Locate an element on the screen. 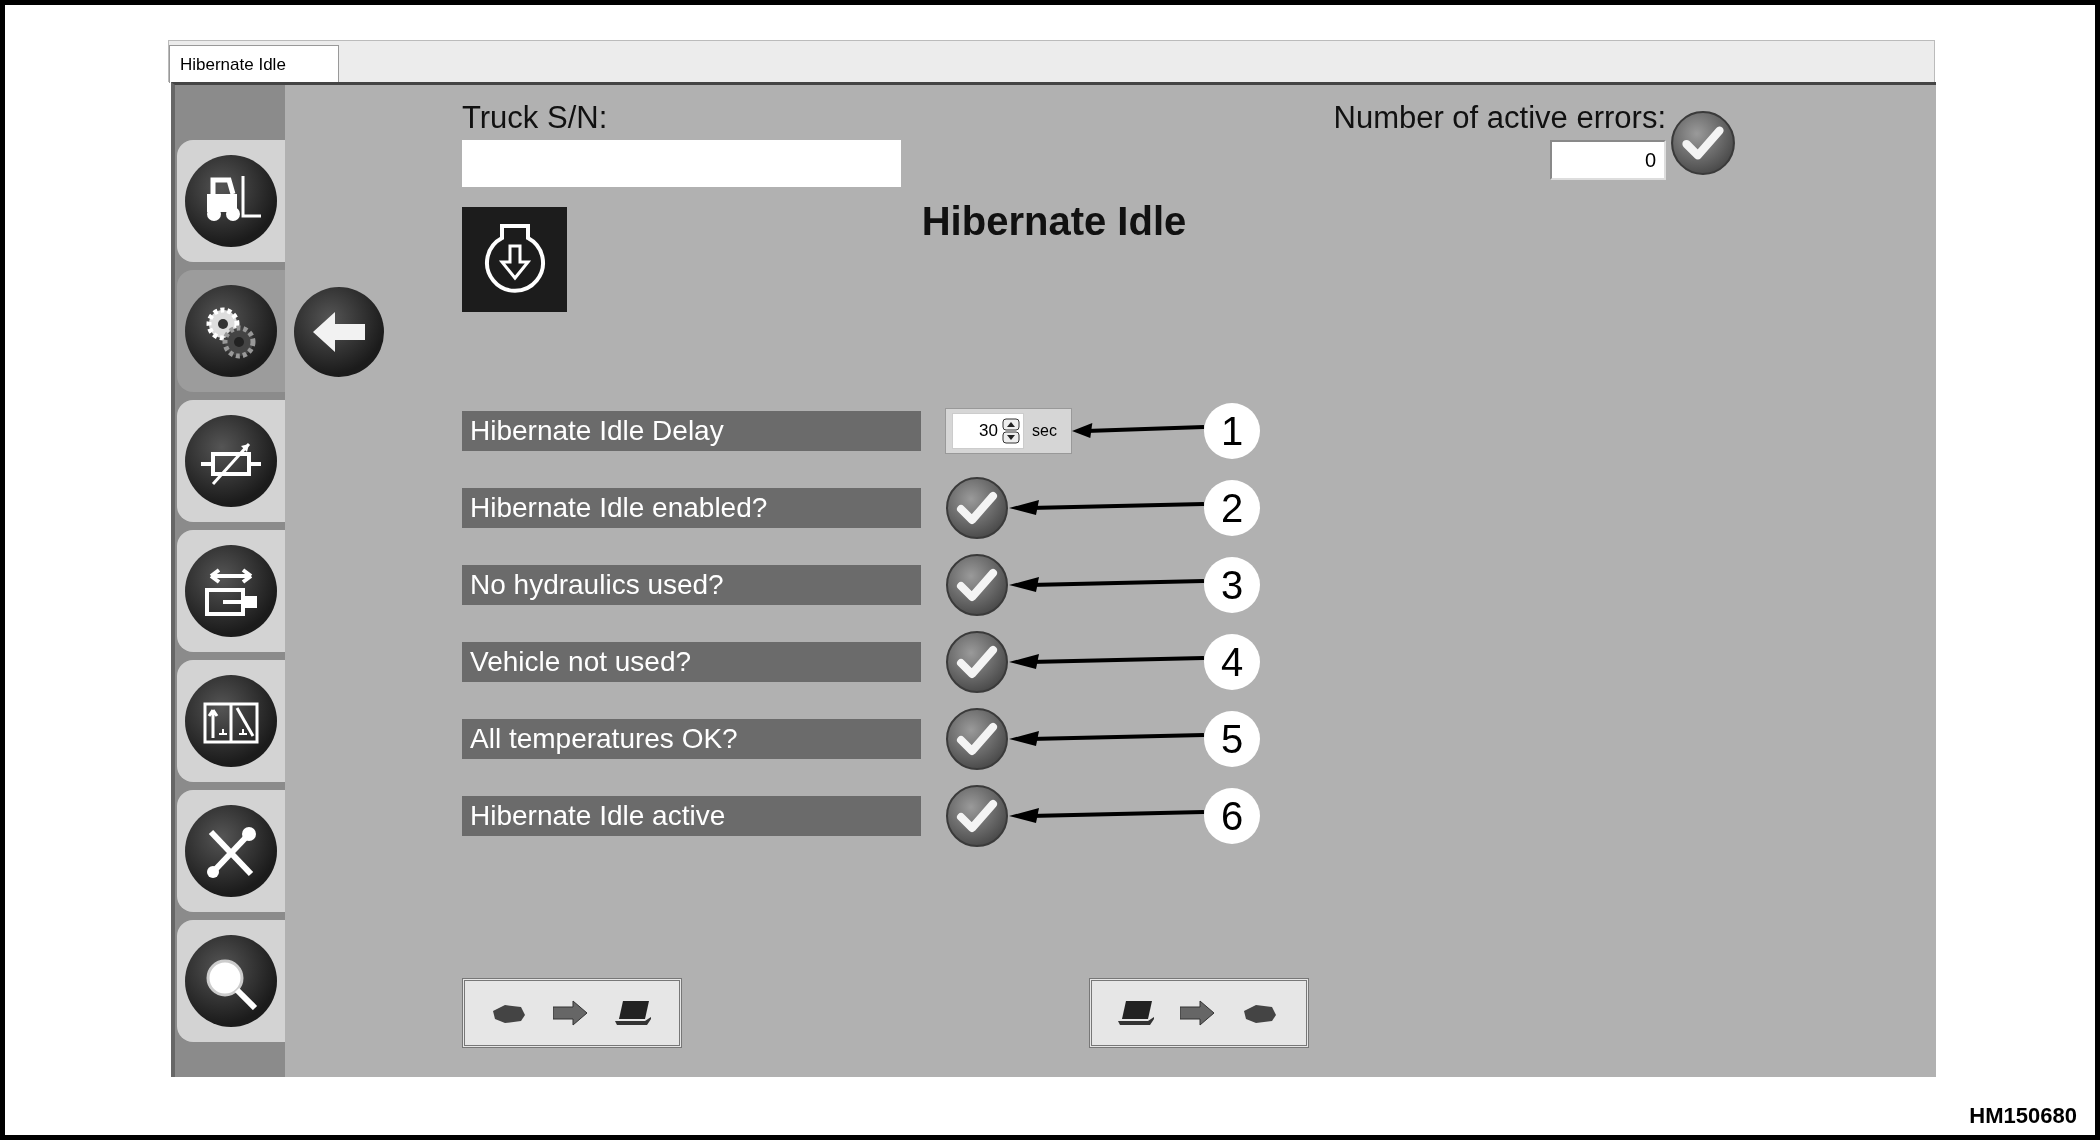 Image resolution: width=2100 pixels, height=1140 pixels. spinner-value: 30 is located at coordinates (988, 431).